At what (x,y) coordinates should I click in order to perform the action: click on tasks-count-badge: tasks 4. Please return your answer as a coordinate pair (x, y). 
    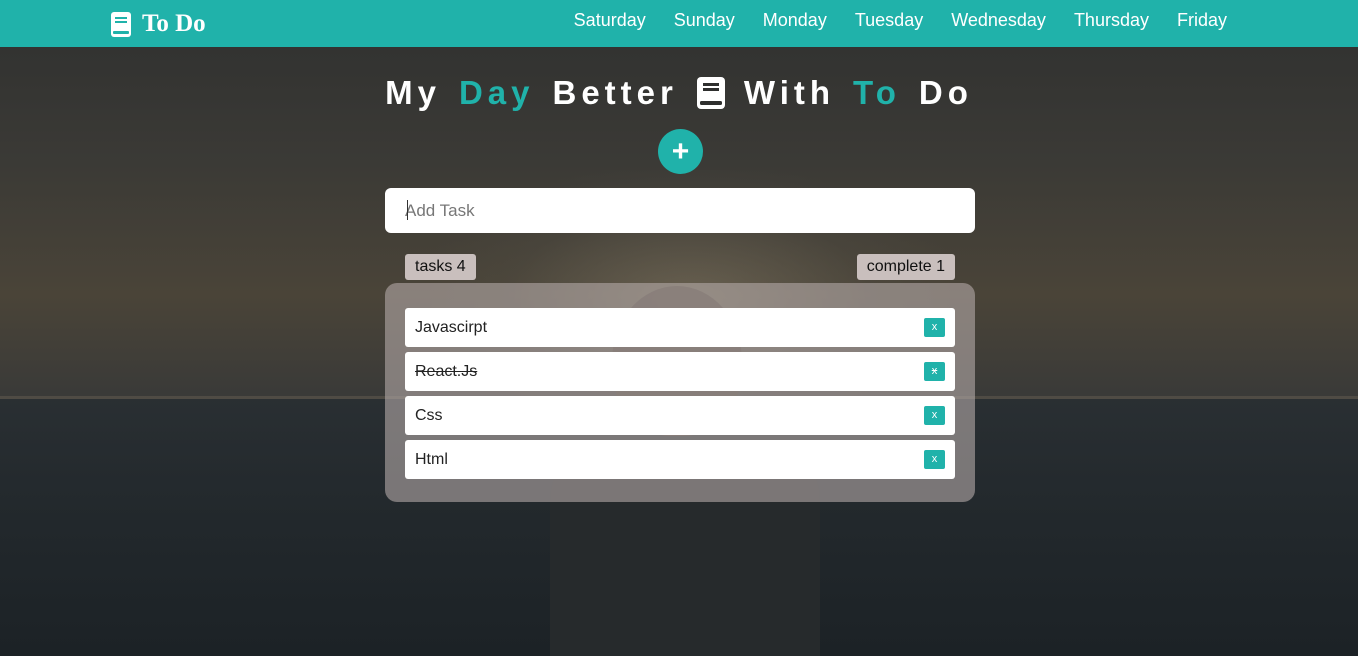
    Looking at the image, I should click on (440, 267).